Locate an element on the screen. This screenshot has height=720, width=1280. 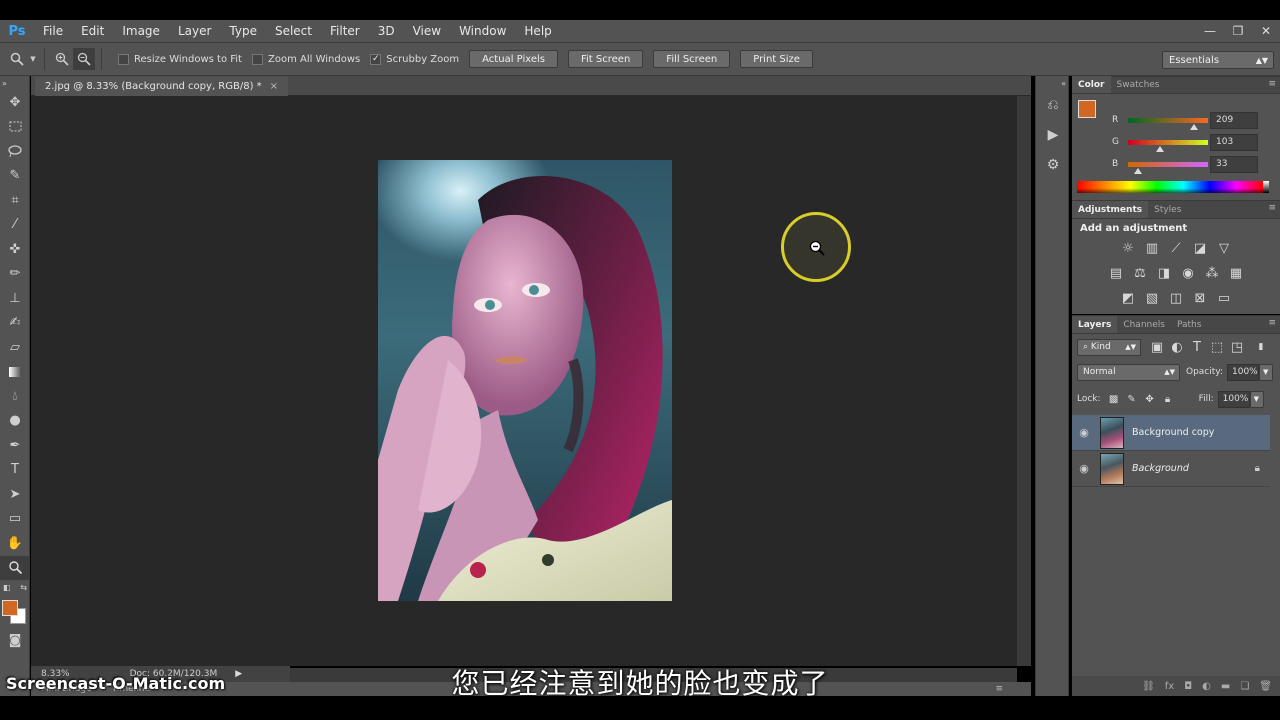
rectangle-tool-icon: ▭ is located at coordinates (15, 519).